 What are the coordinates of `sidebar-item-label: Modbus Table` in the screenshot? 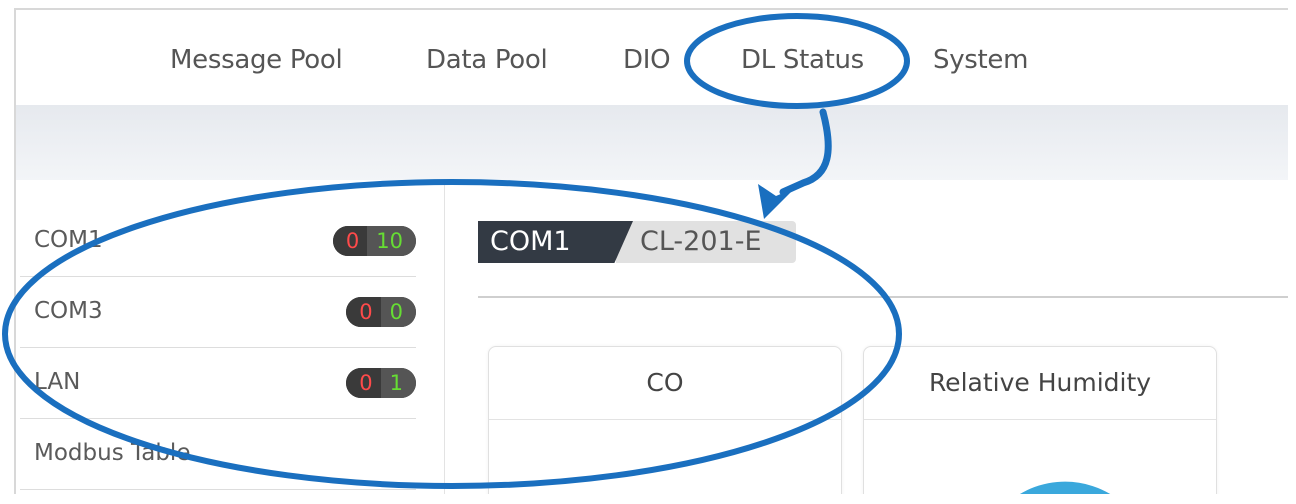 It's located at (112, 453).